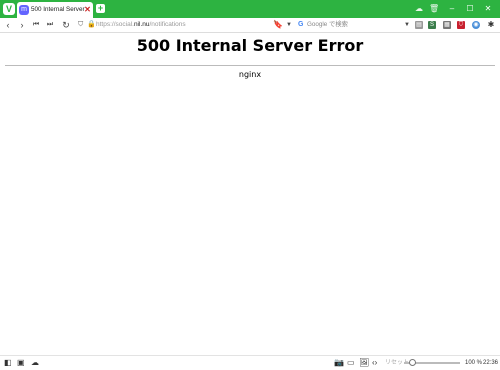  What do you see at coordinates (447, 25) in the screenshot?
I see `extension-icon: ▦` at bounding box center [447, 25].